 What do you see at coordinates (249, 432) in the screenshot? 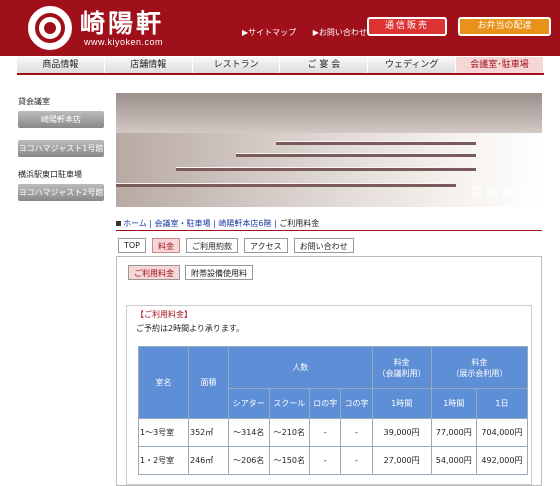
I see `cell: ～314名` at bounding box center [249, 432].